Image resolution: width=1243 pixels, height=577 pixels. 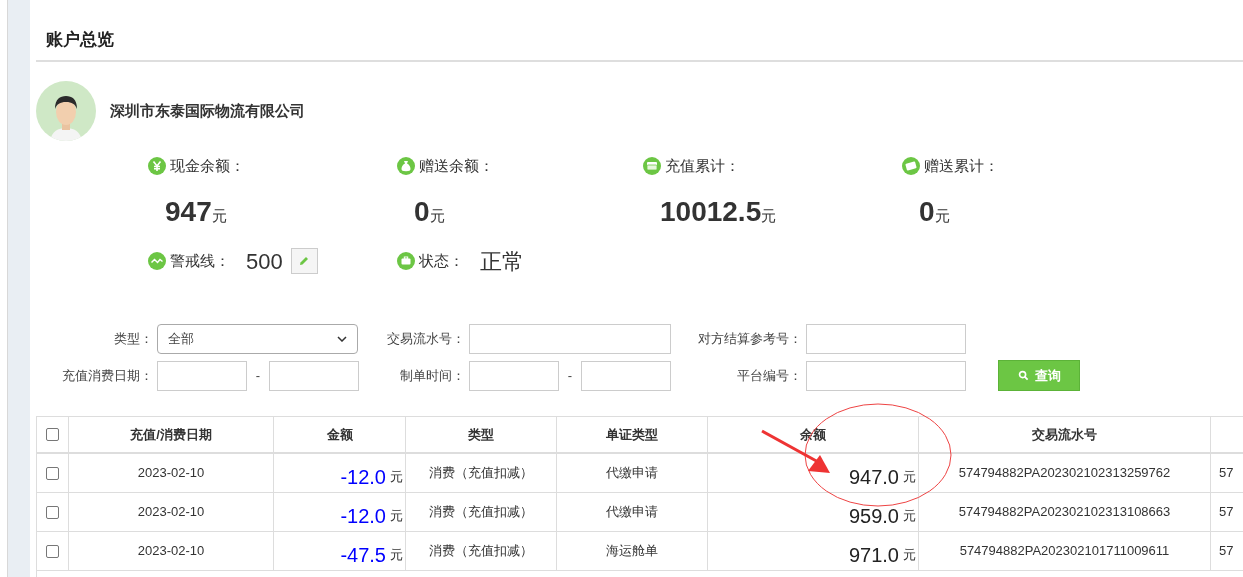 What do you see at coordinates (813, 434) in the screenshot?
I see `column-header: 余额` at bounding box center [813, 434].